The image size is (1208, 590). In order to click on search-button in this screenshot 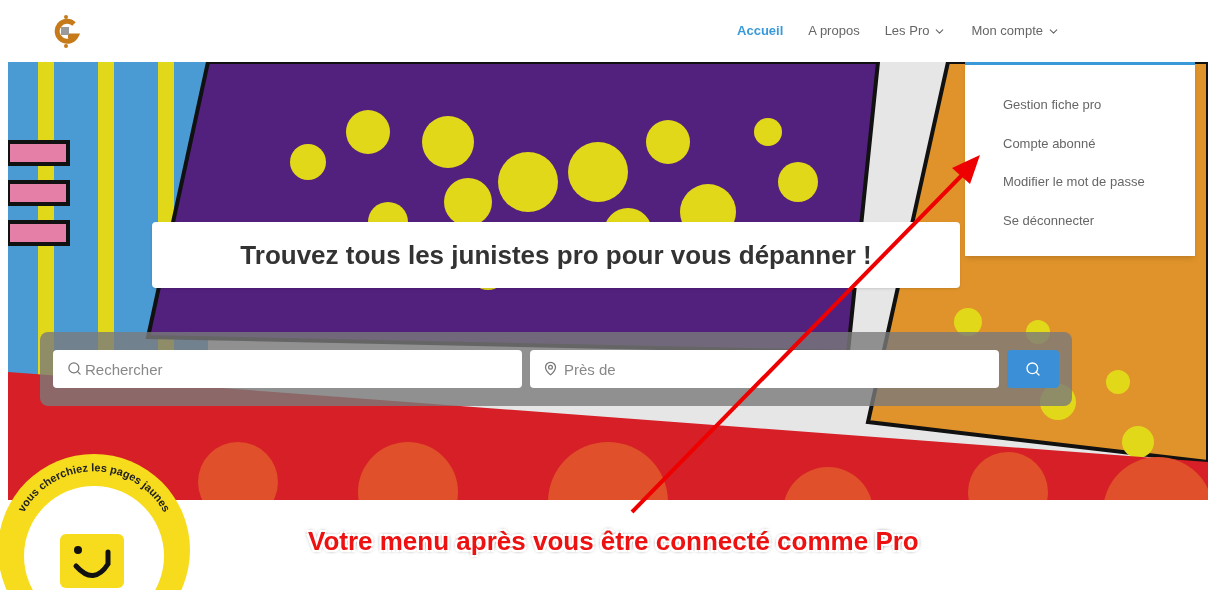, I will do `click(1033, 369)`.